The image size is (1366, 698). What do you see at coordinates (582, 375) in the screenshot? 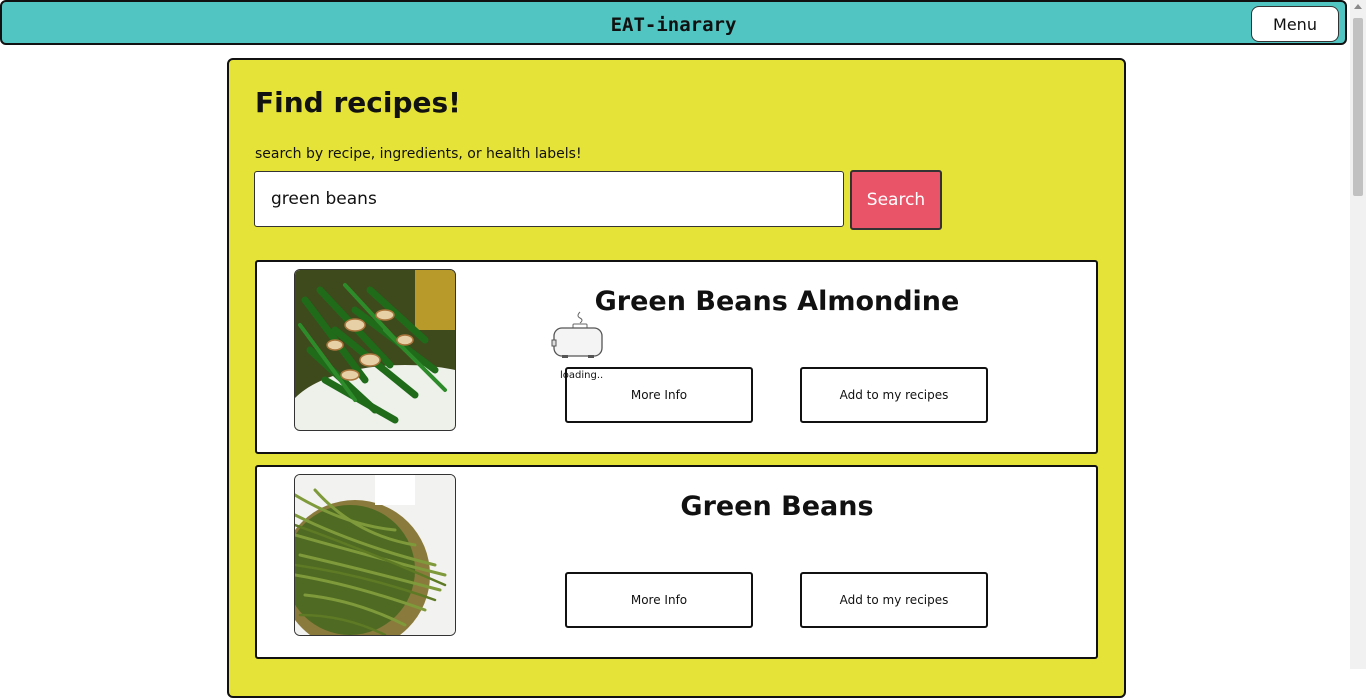
I see `loading-text: loading..` at bounding box center [582, 375].